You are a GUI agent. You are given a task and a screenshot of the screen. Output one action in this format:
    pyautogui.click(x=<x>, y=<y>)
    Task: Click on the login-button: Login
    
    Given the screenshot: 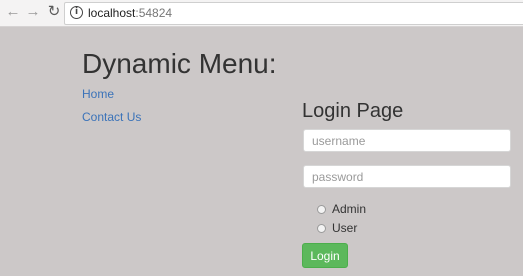 What is the action you would take?
    pyautogui.click(x=325, y=255)
    